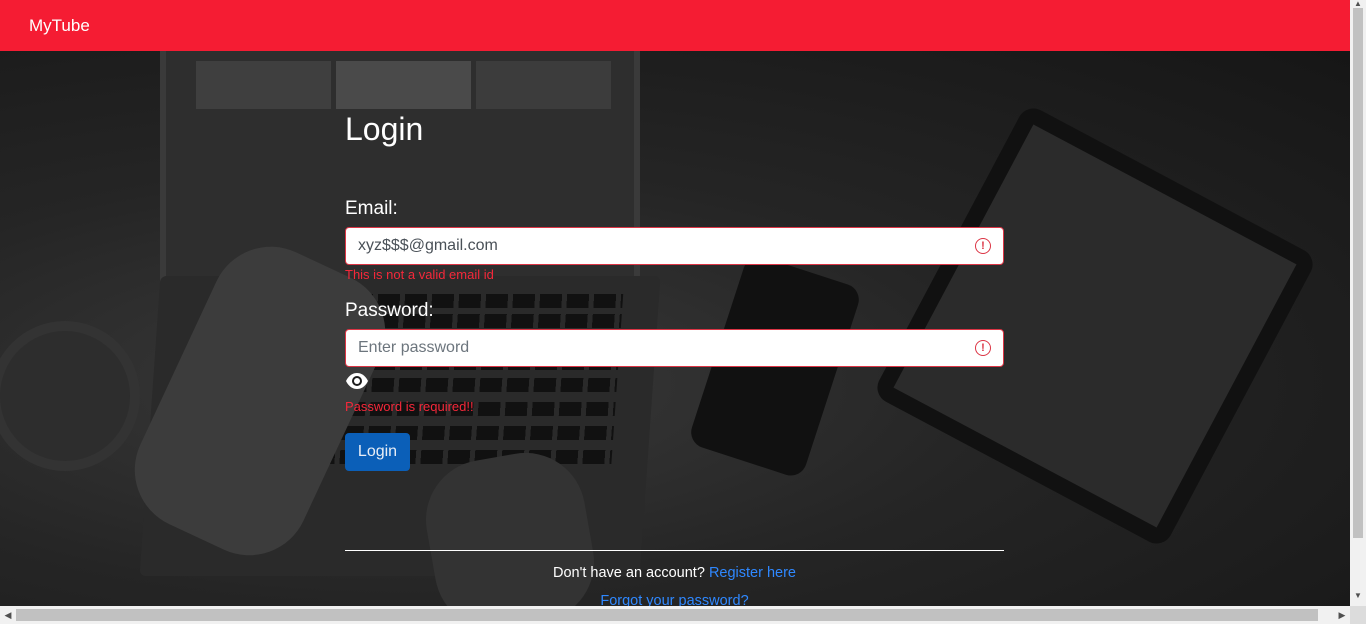 Image resolution: width=1366 pixels, height=624 pixels. What do you see at coordinates (1342, 615) in the screenshot?
I see `scroll-right-arrow-icon: ▶` at bounding box center [1342, 615].